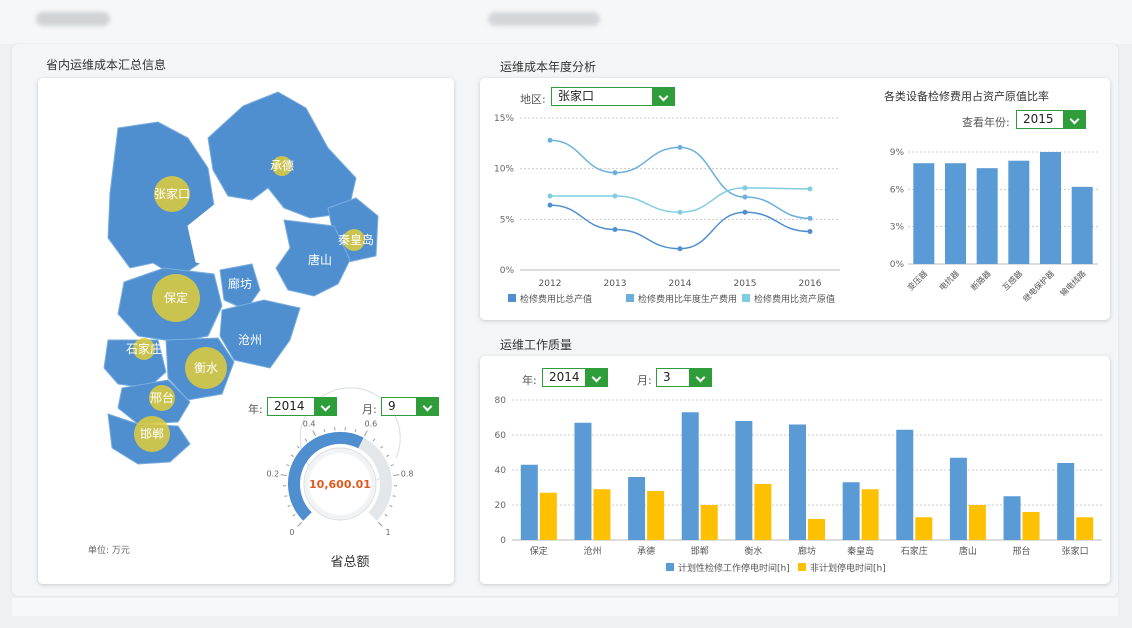 The image size is (1132, 628). Describe the element at coordinates (172, 193) in the screenshot. I see `region-label-zhangjiakou: 张家口` at that location.